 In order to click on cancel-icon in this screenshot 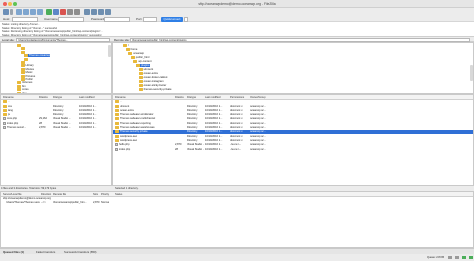, I will do `click(63, 12)`.